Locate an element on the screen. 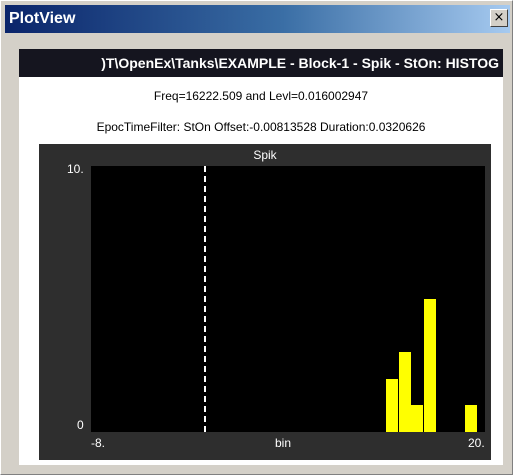  x-tick-min: -8. is located at coordinates (98, 443).